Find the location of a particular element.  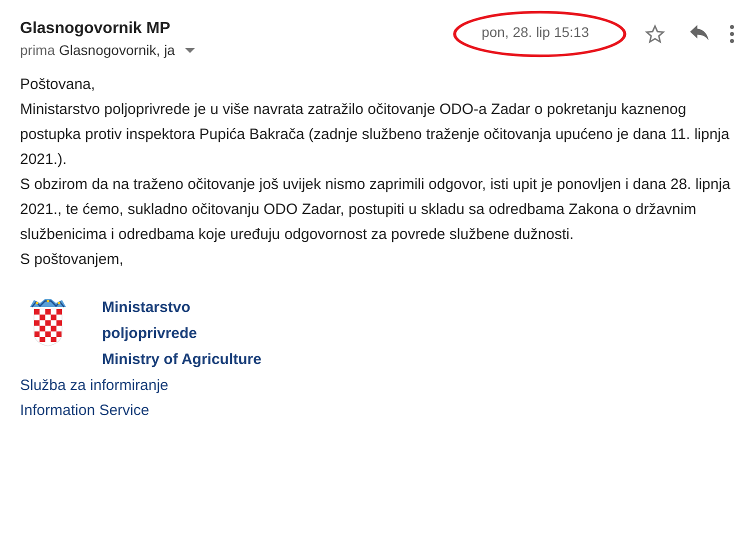

coat-of-arms-icon is located at coordinates (48, 323).